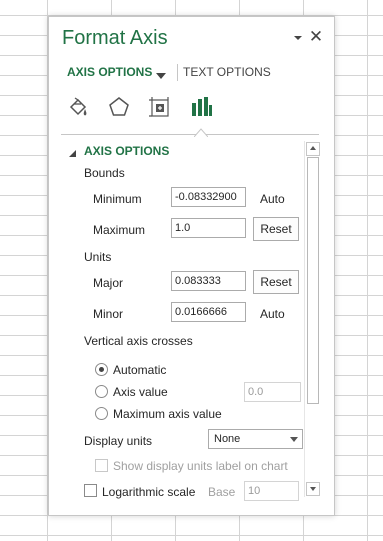 This screenshot has height=541, width=383. Describe the element at coordinates (255, 439) in the screenshot. I see `display-units-select: None` at that location.